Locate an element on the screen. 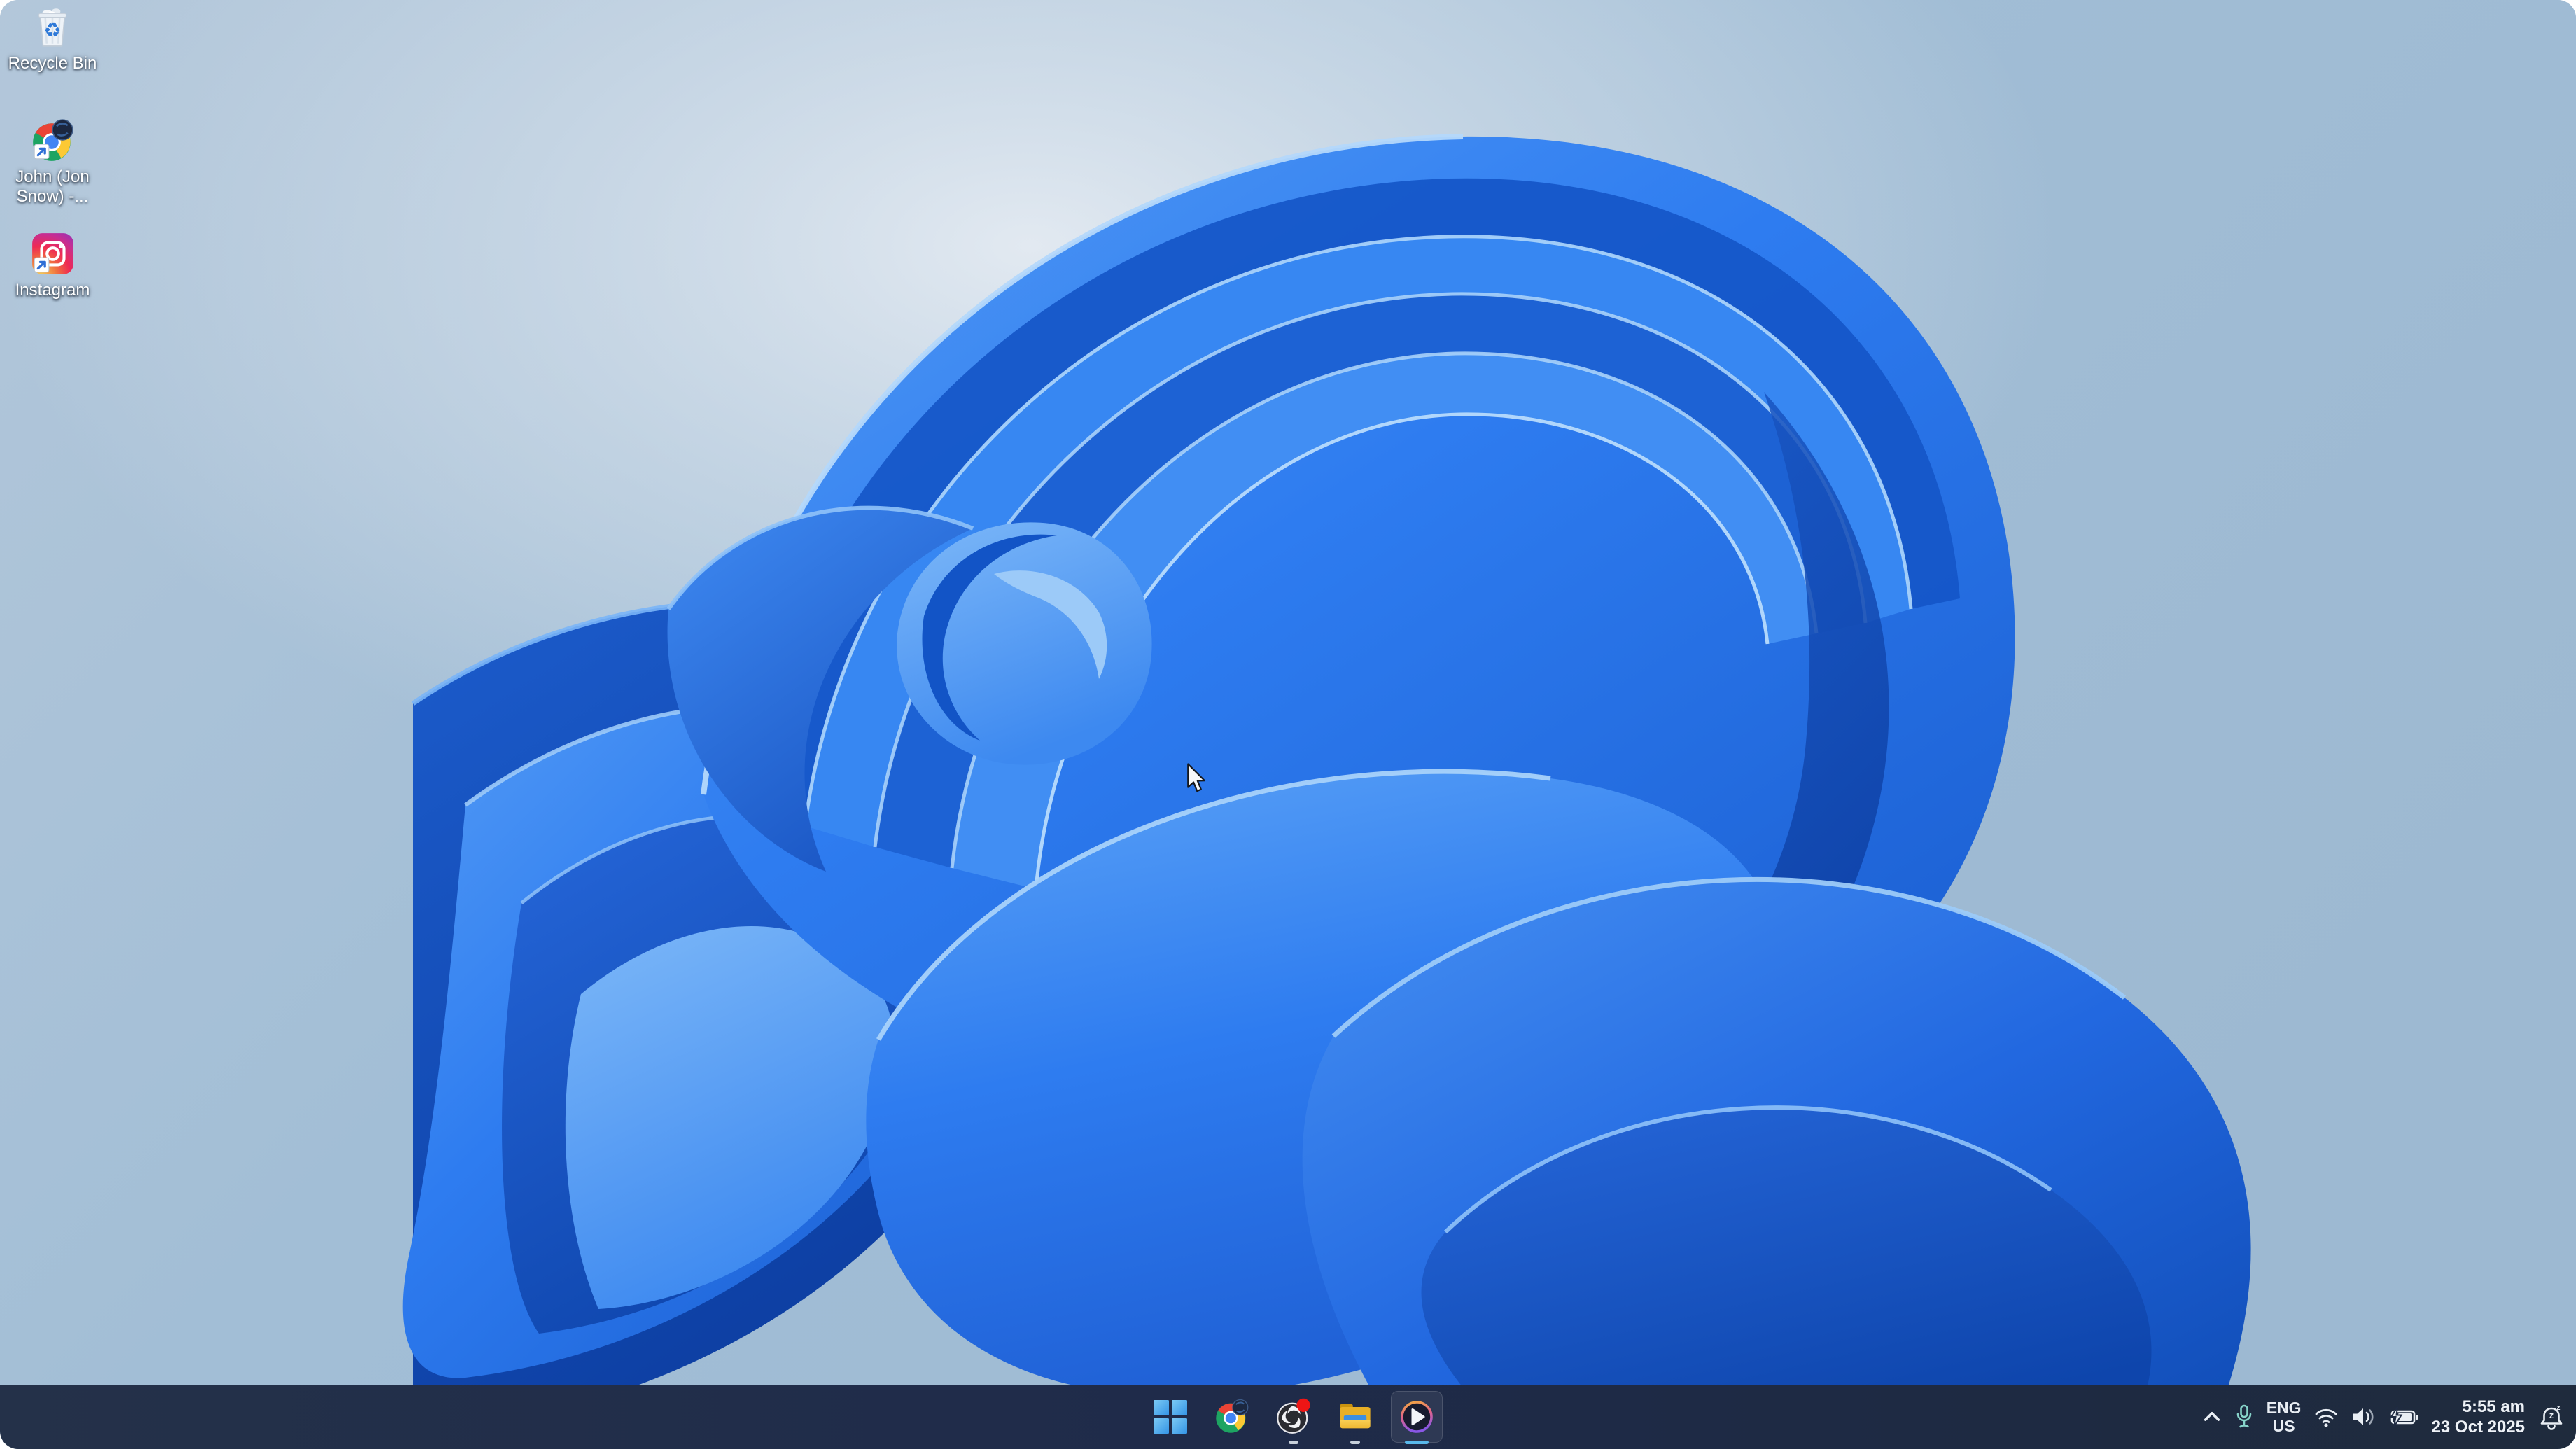 This screenshot has height=1449, width=2576. language-line2: US is located at coordinates (2283, 1426).